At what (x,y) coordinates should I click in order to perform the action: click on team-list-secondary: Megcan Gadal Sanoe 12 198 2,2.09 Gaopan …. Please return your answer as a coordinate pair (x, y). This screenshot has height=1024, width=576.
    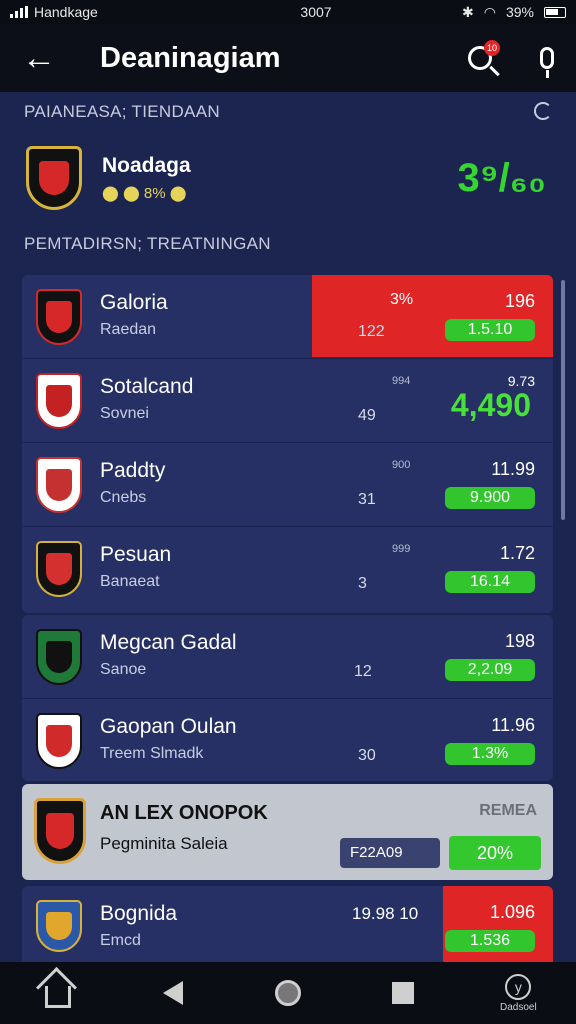
    Looking at the image, I should click on (287, 698).